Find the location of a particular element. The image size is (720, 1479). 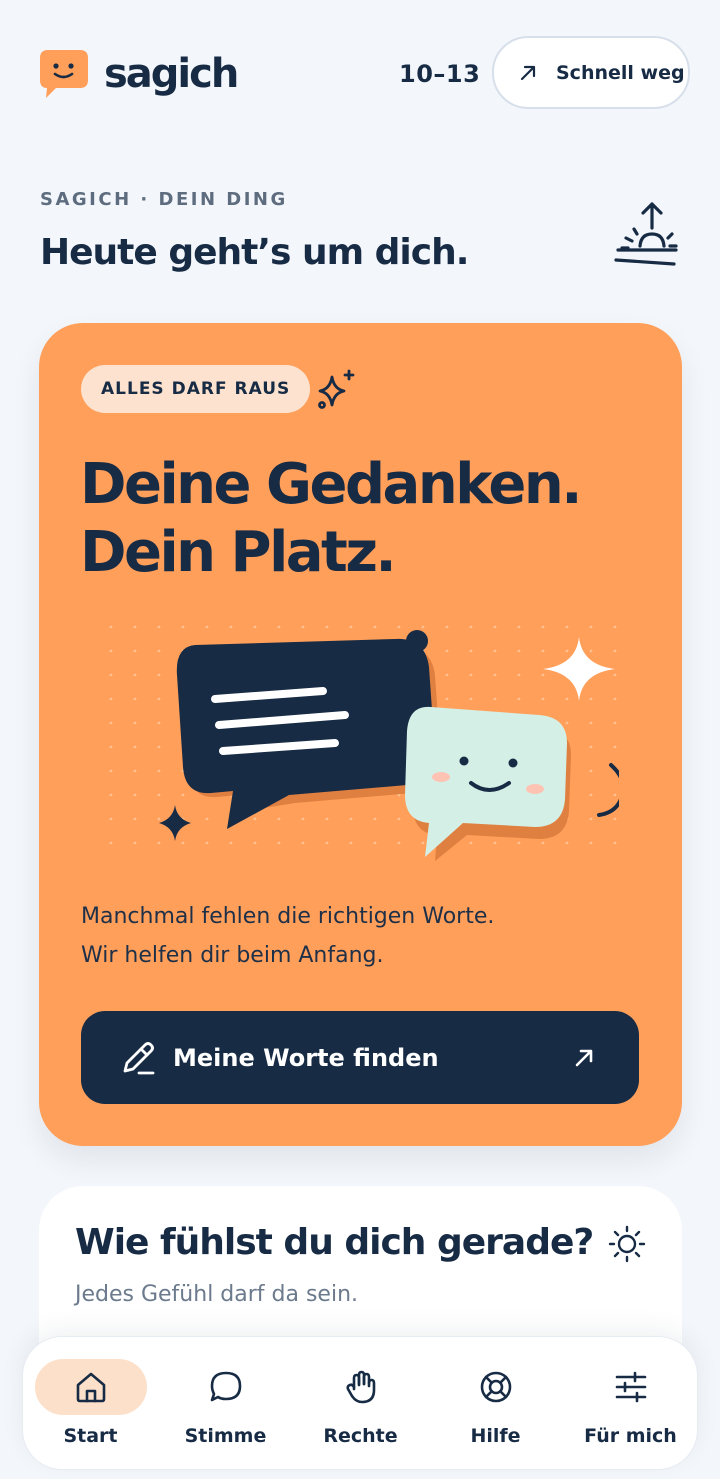

tab-hilfe: Hilfe is located at coordinates (495, 1404).